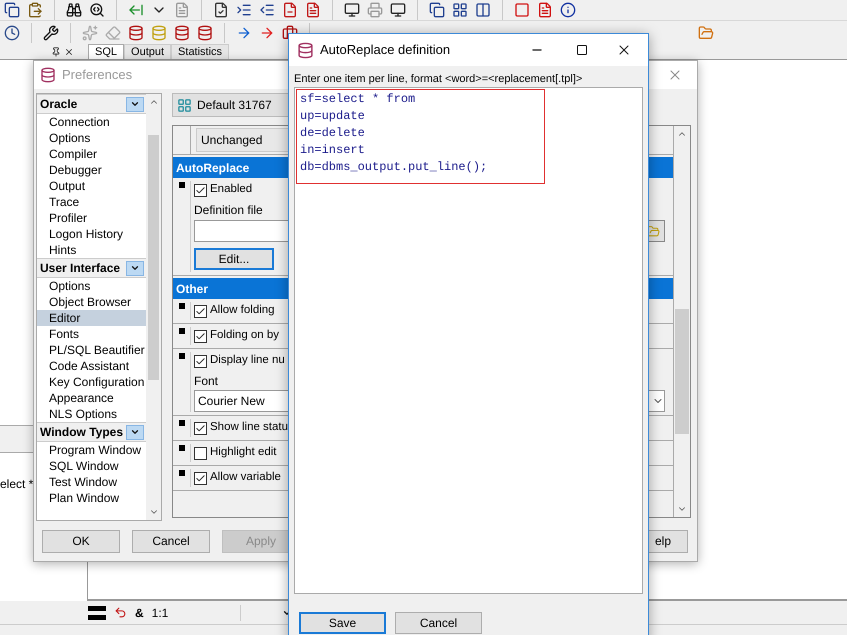 This screenshot has width=847, height=635. Describe the element at coordinates (200, 51) in the screenshot. I see `panel-tab: Statistics` at that location.